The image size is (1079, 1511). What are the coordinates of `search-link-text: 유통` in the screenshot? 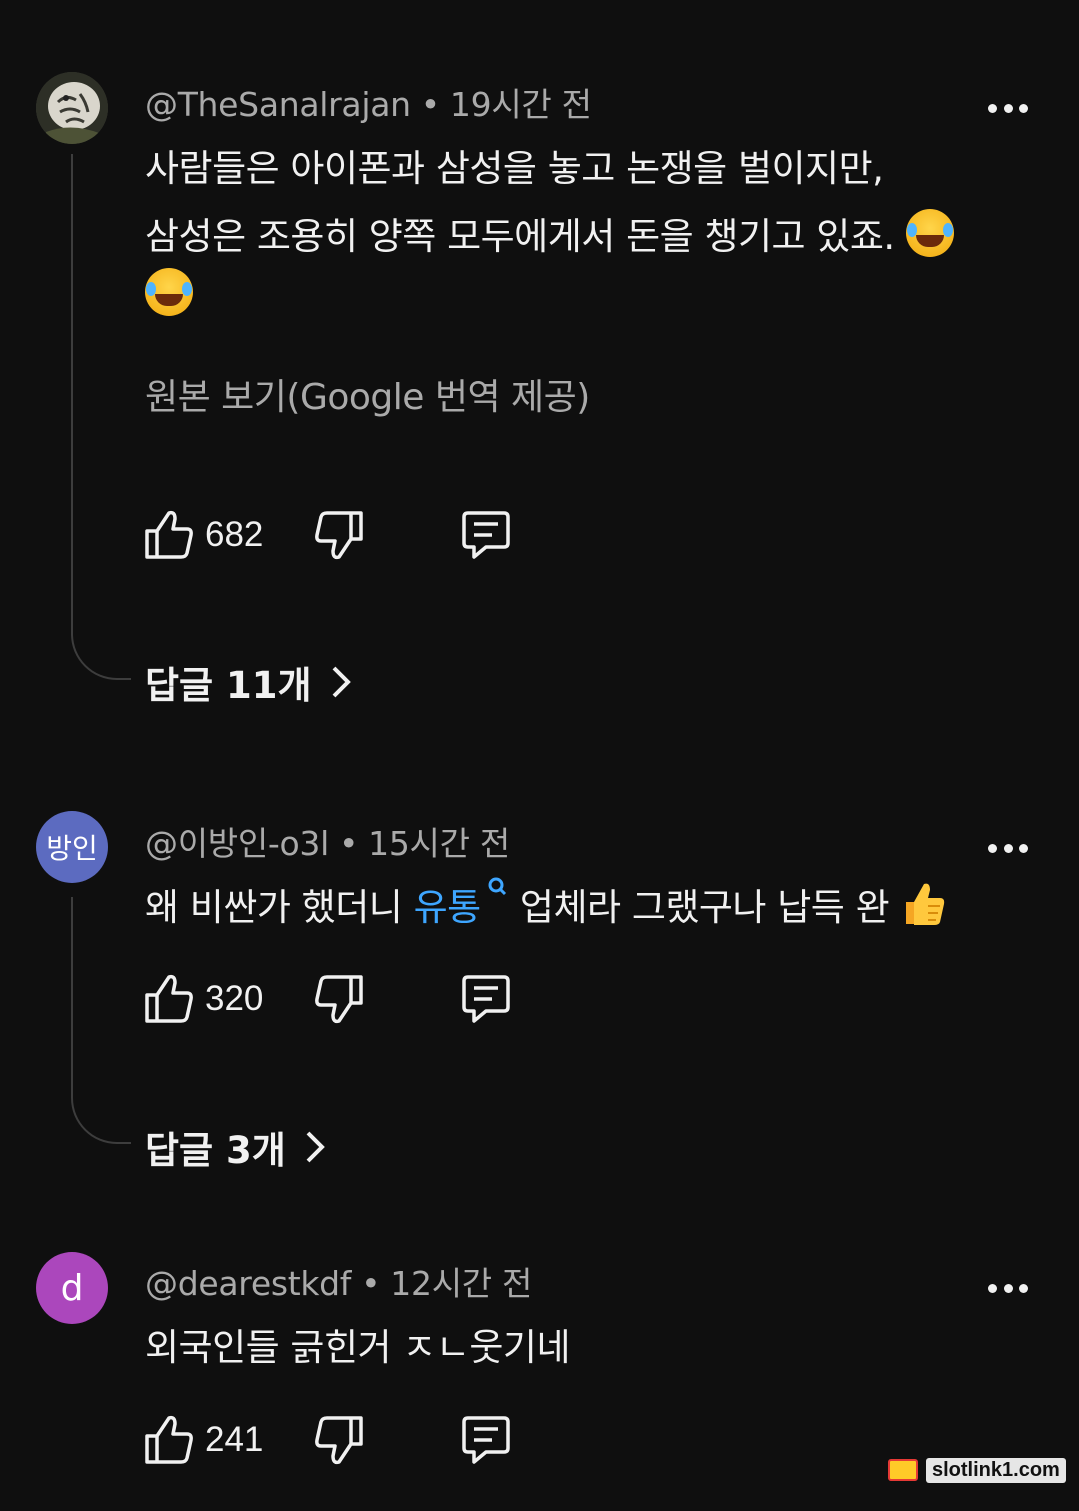 It's located at (447, 907).